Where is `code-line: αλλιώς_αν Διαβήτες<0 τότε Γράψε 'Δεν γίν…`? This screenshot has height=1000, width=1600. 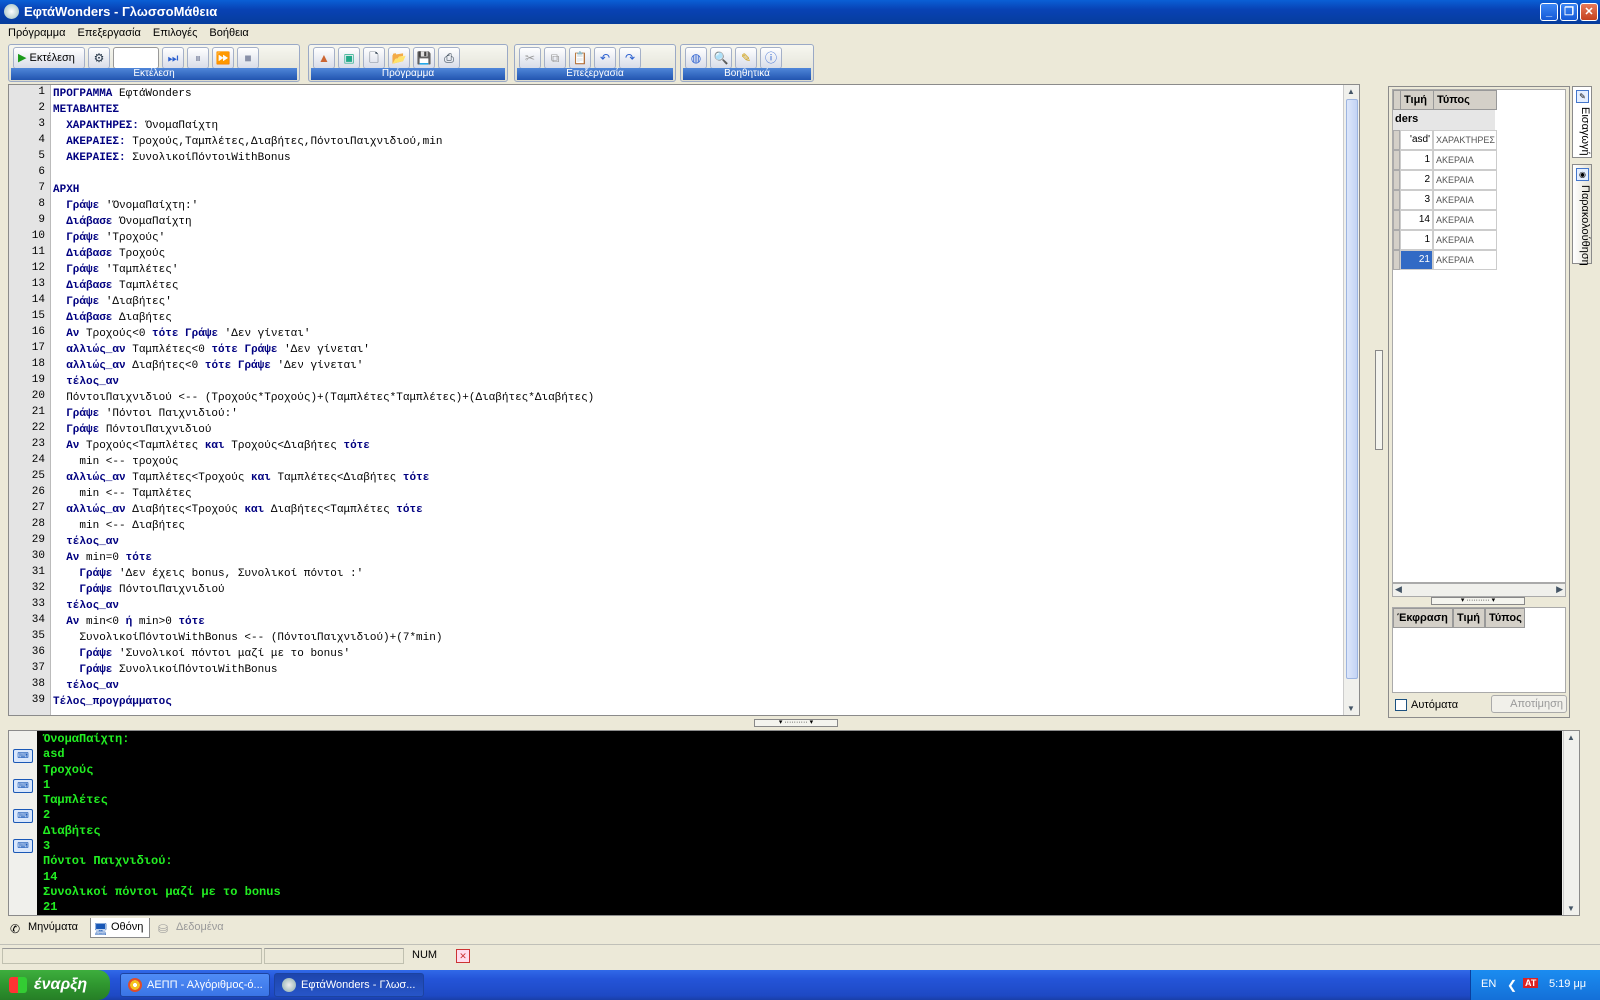 code-line: αλλιώς_αν Διαβήτες<0 τότε Γράψε 'Δεν γίν… is located at coordinates (208, 366).